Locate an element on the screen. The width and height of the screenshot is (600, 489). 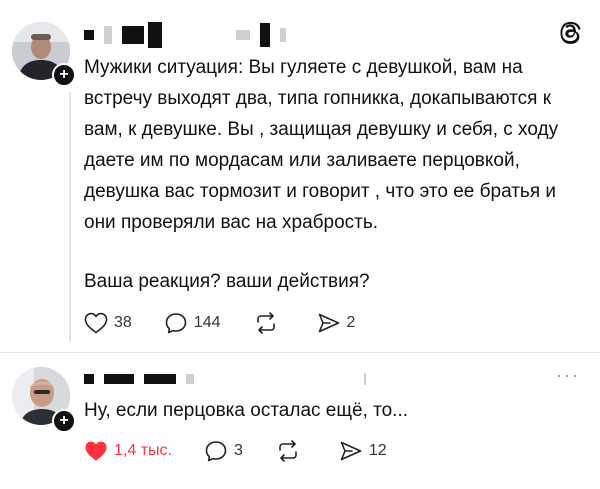
share-button: 12 is located at coordinates (363, 451).